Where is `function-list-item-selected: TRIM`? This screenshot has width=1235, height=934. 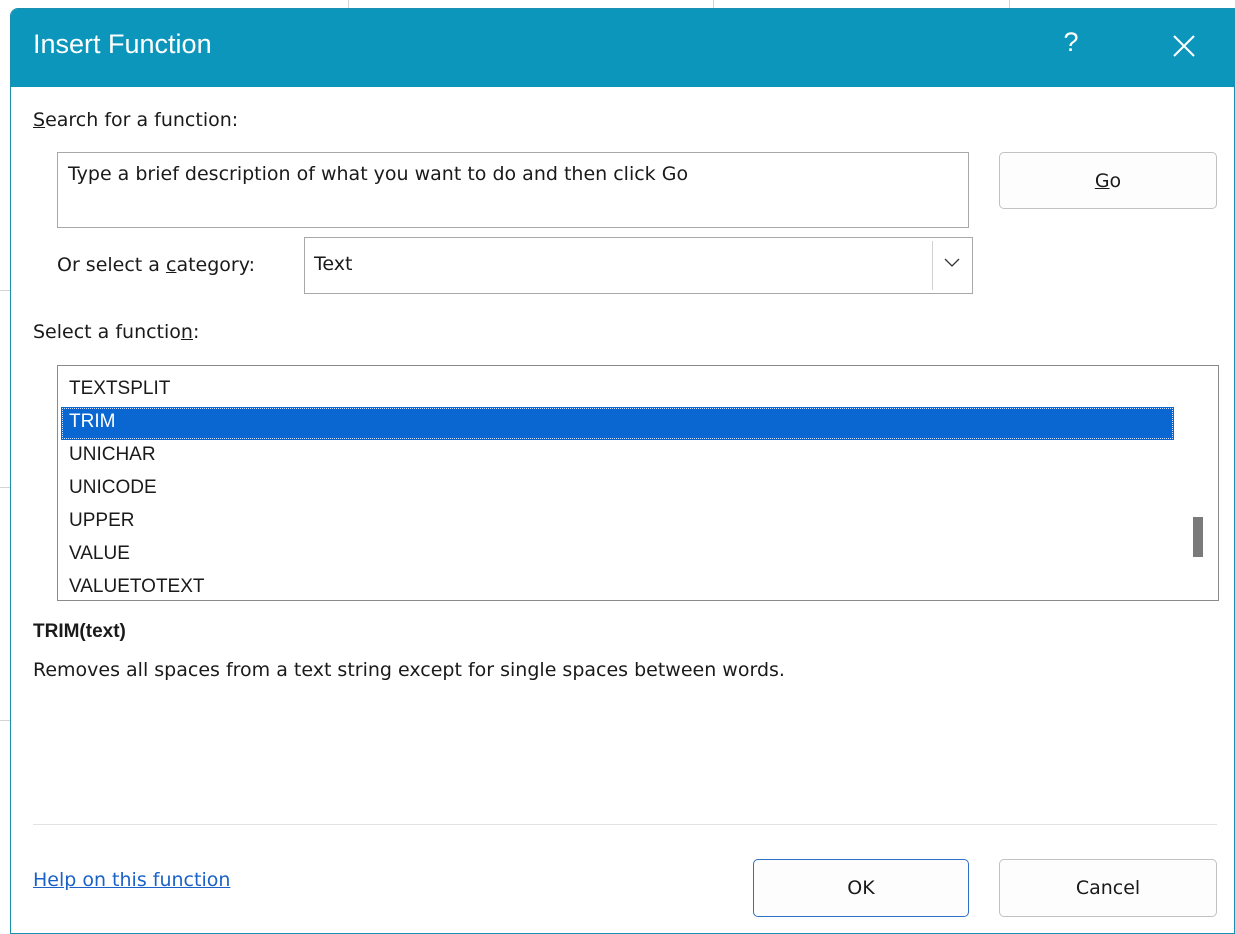
function-list-item-selected: TRIM is located at coordinates (617, 423).